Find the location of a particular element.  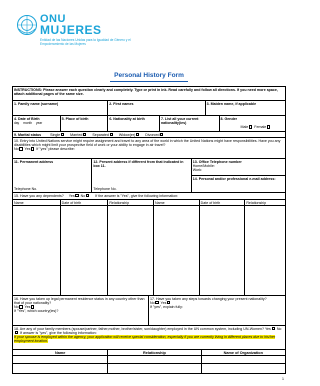

maiden-name-field: 3. Maiden name, if applicable is located at coordinates (245, 108).